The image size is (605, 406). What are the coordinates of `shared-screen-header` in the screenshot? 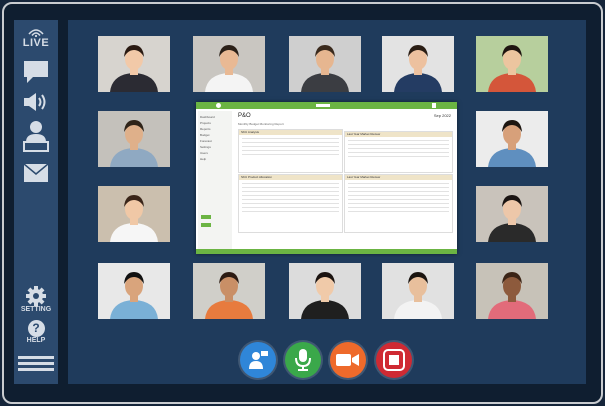 It's located at (326, 105).